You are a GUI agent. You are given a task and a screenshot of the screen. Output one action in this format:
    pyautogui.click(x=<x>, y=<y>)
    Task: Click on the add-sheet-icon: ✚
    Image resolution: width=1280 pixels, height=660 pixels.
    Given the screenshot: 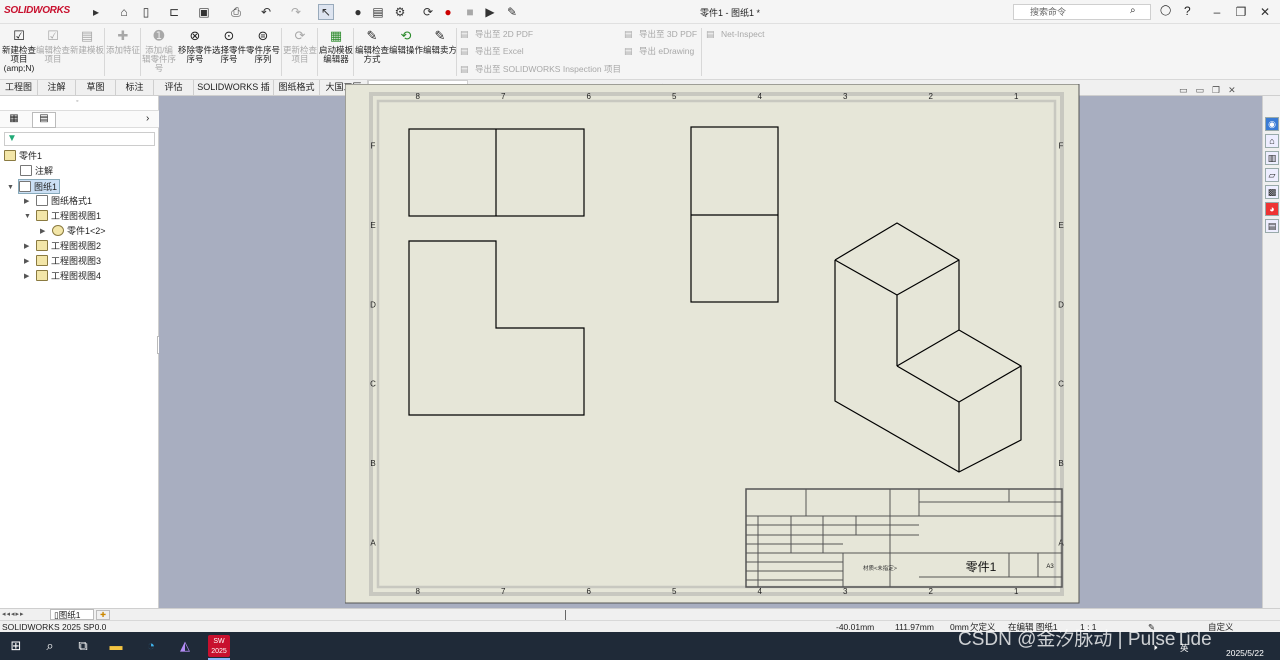 What is the action you would take?
    pyautogui.click(x=103, y=615)
    